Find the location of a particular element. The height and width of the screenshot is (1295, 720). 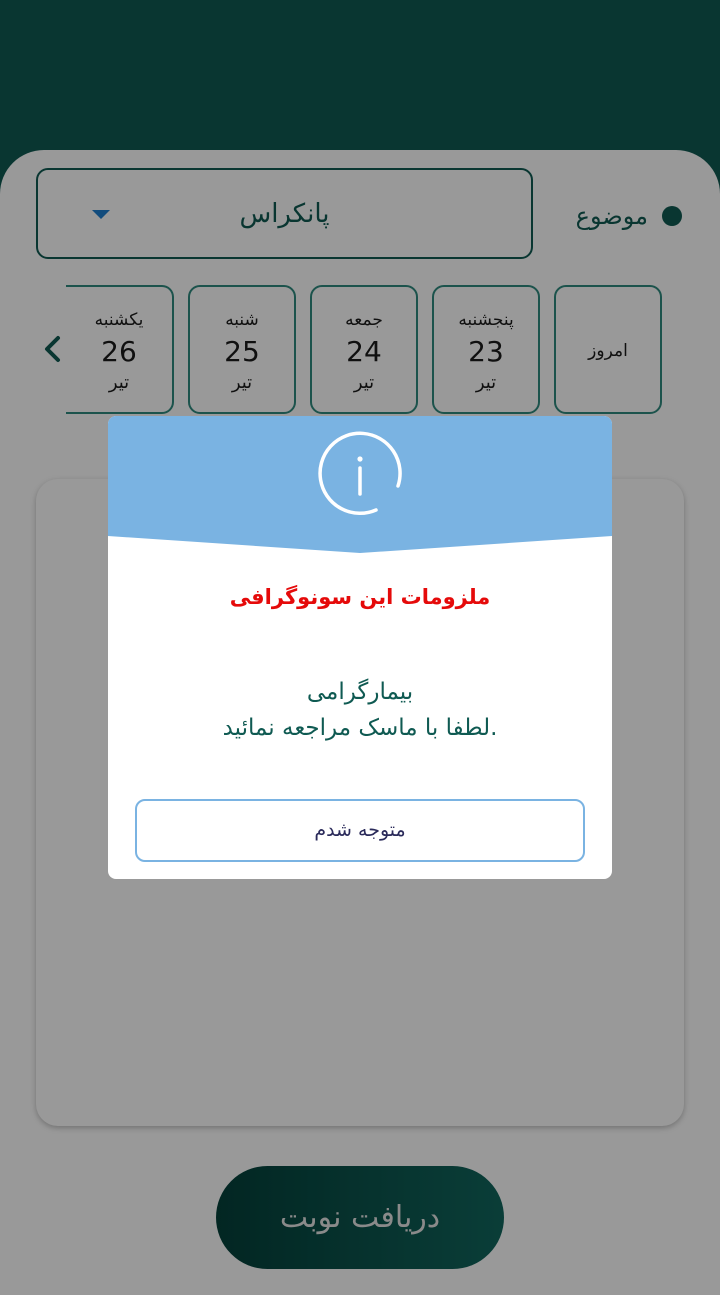

dialog-message-line1: بیمارگرامی is located at coordinates (360, 692).